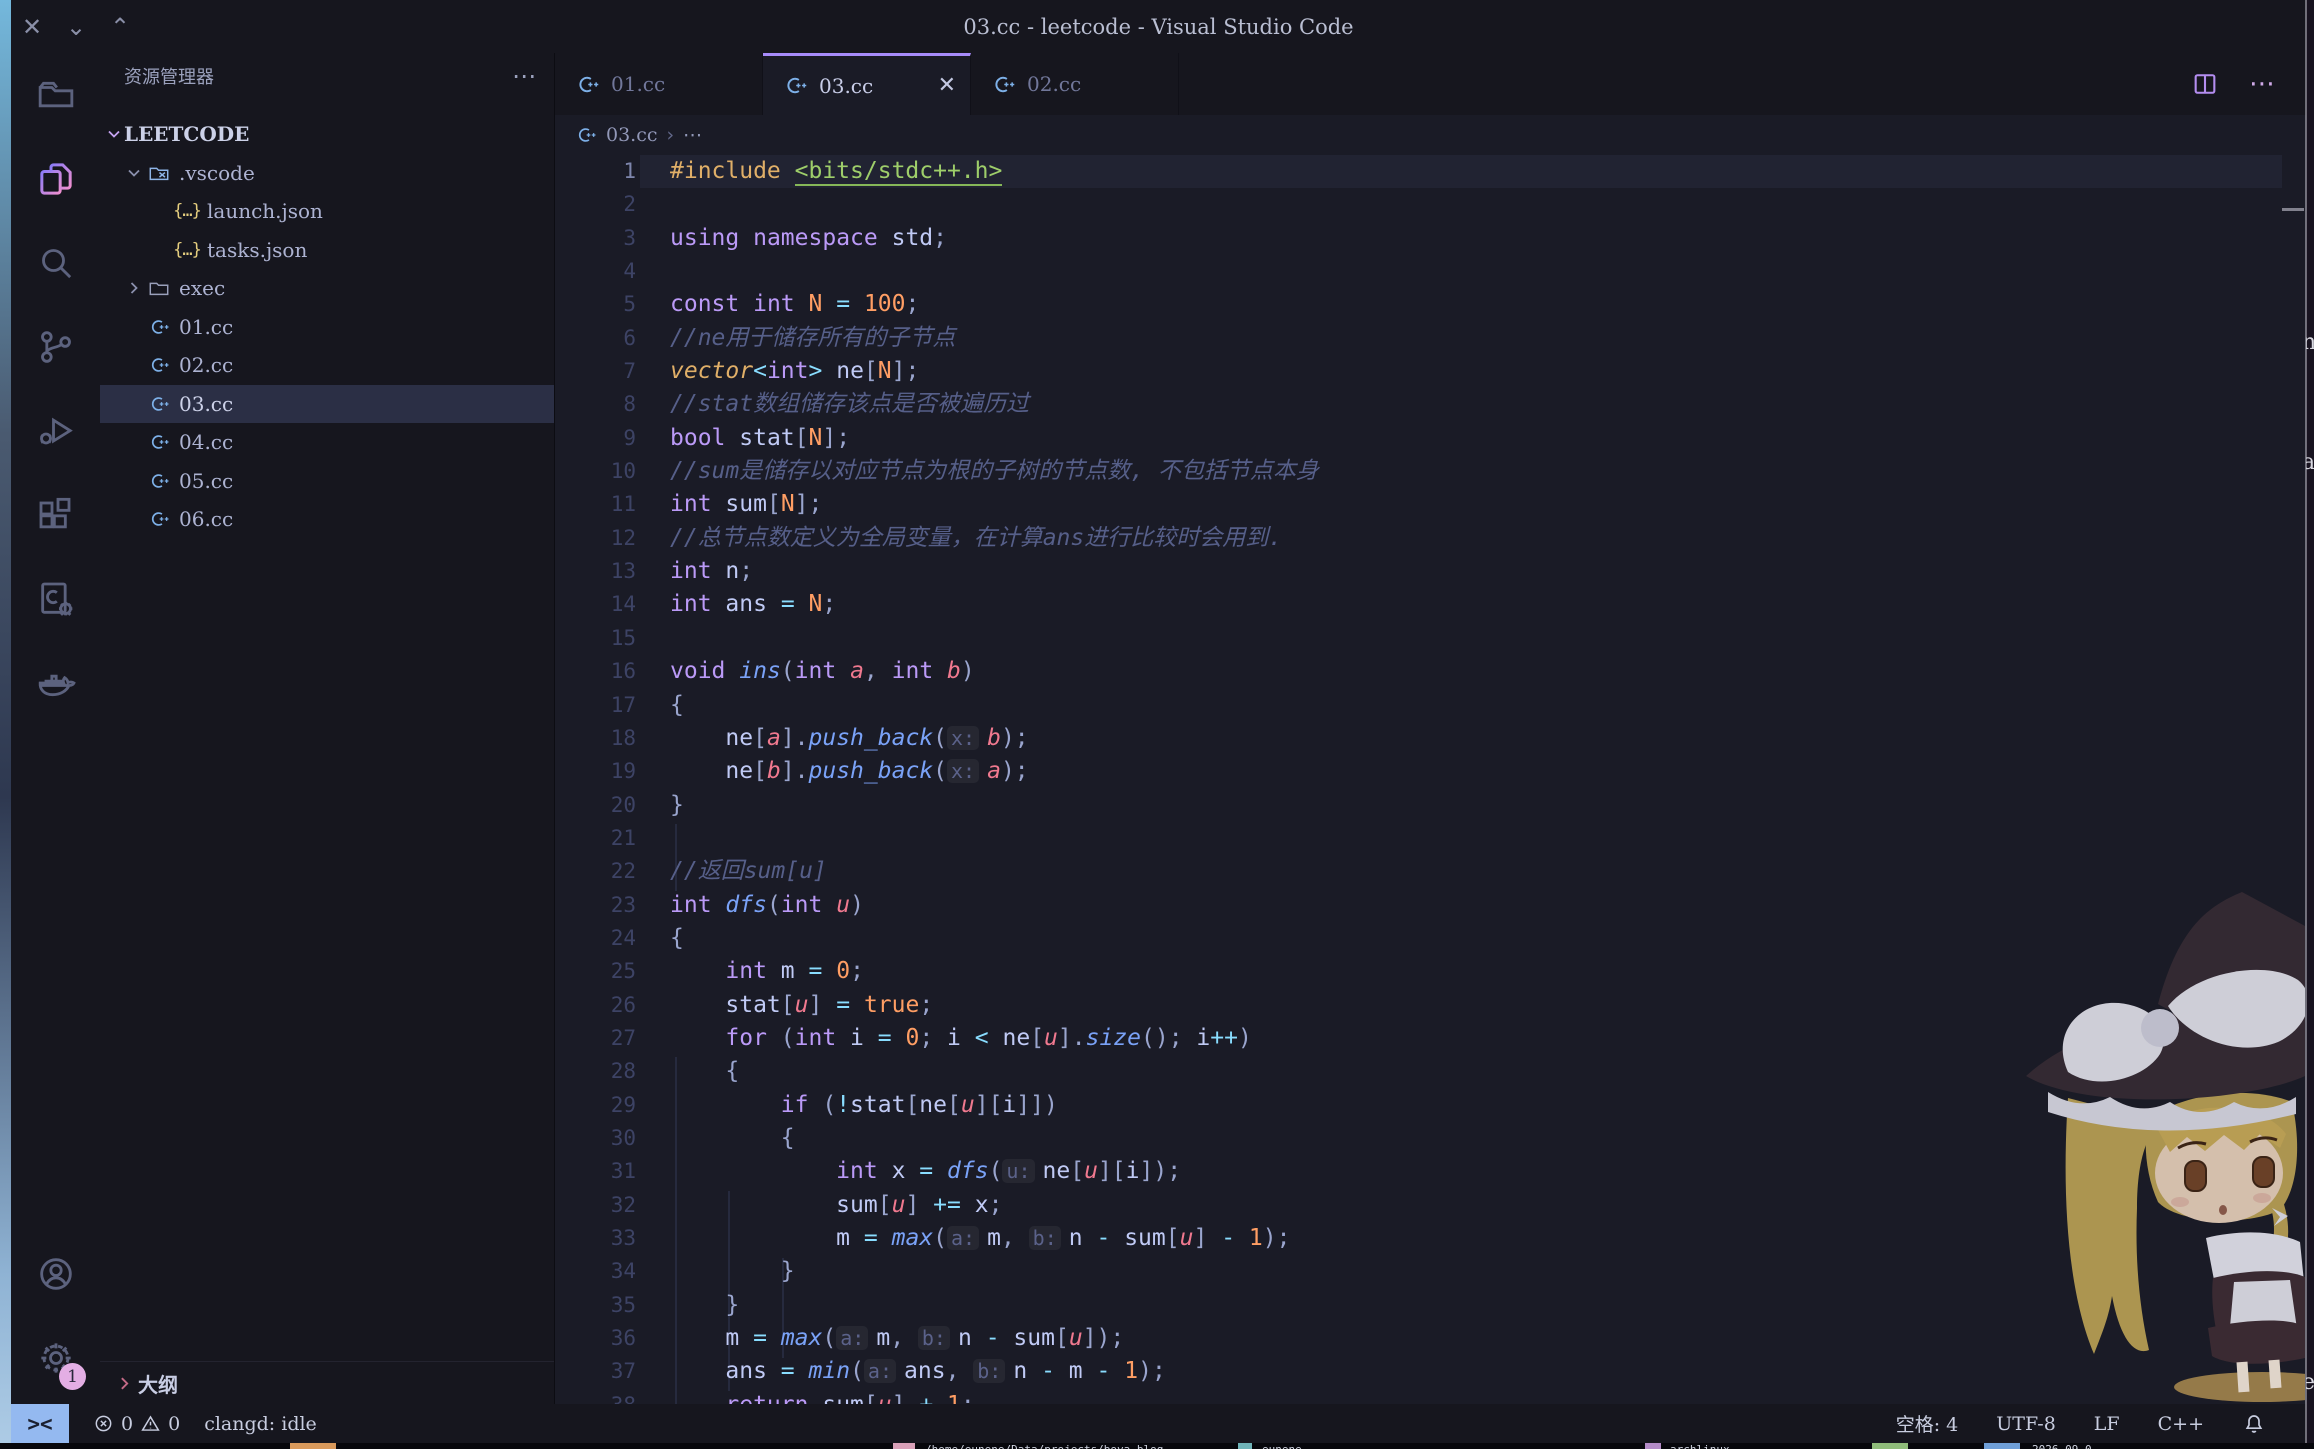 Image resolution: width=2314 pixels, height=1449 pixels. I want to click on line-number: 37, so click(623, 1371).